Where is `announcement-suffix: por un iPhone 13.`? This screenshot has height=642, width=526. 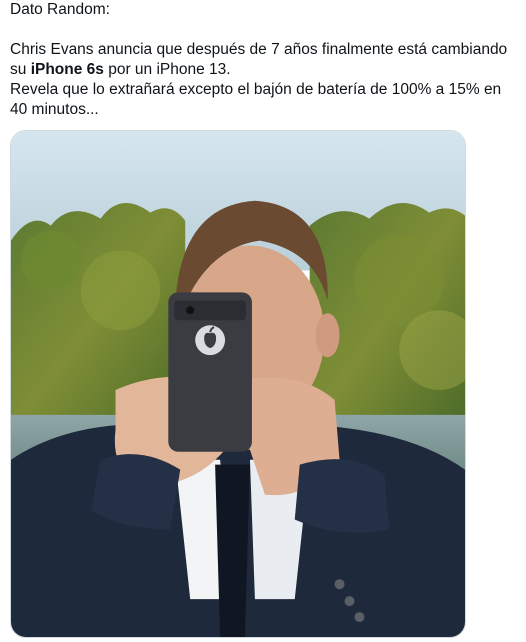 announcement-suffix: por un iPhone 13. is located at coordinates (167, 69).